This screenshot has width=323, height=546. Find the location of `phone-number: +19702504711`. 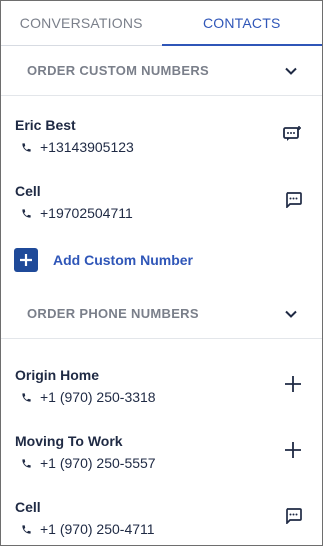

phone-number: +19702504711 is located at coordinates (86, 213).